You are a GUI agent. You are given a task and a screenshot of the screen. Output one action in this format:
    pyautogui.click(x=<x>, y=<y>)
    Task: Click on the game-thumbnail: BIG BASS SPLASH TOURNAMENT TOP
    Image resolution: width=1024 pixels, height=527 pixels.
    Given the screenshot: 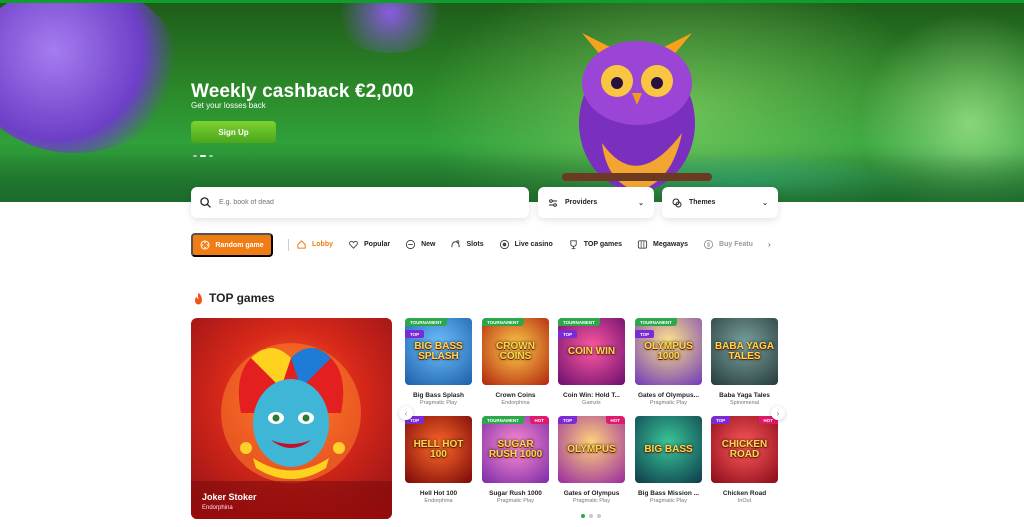 What is the action you would take?
    pyautogui.click(x=438, y=351)
    